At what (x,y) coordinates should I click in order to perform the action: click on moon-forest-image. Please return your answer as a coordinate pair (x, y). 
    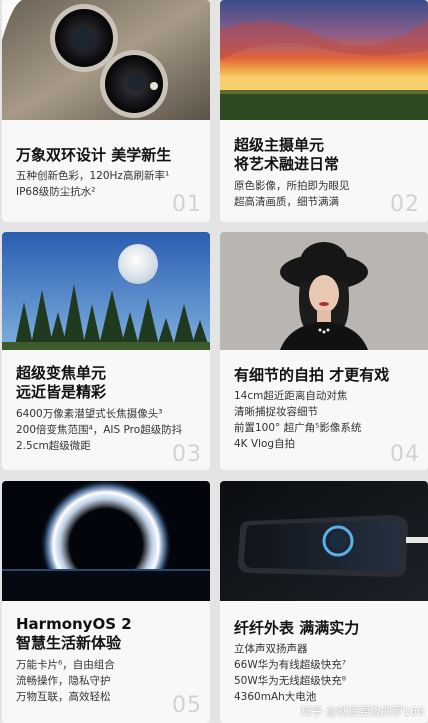
    Looking at the image, I should click on (106, 291).